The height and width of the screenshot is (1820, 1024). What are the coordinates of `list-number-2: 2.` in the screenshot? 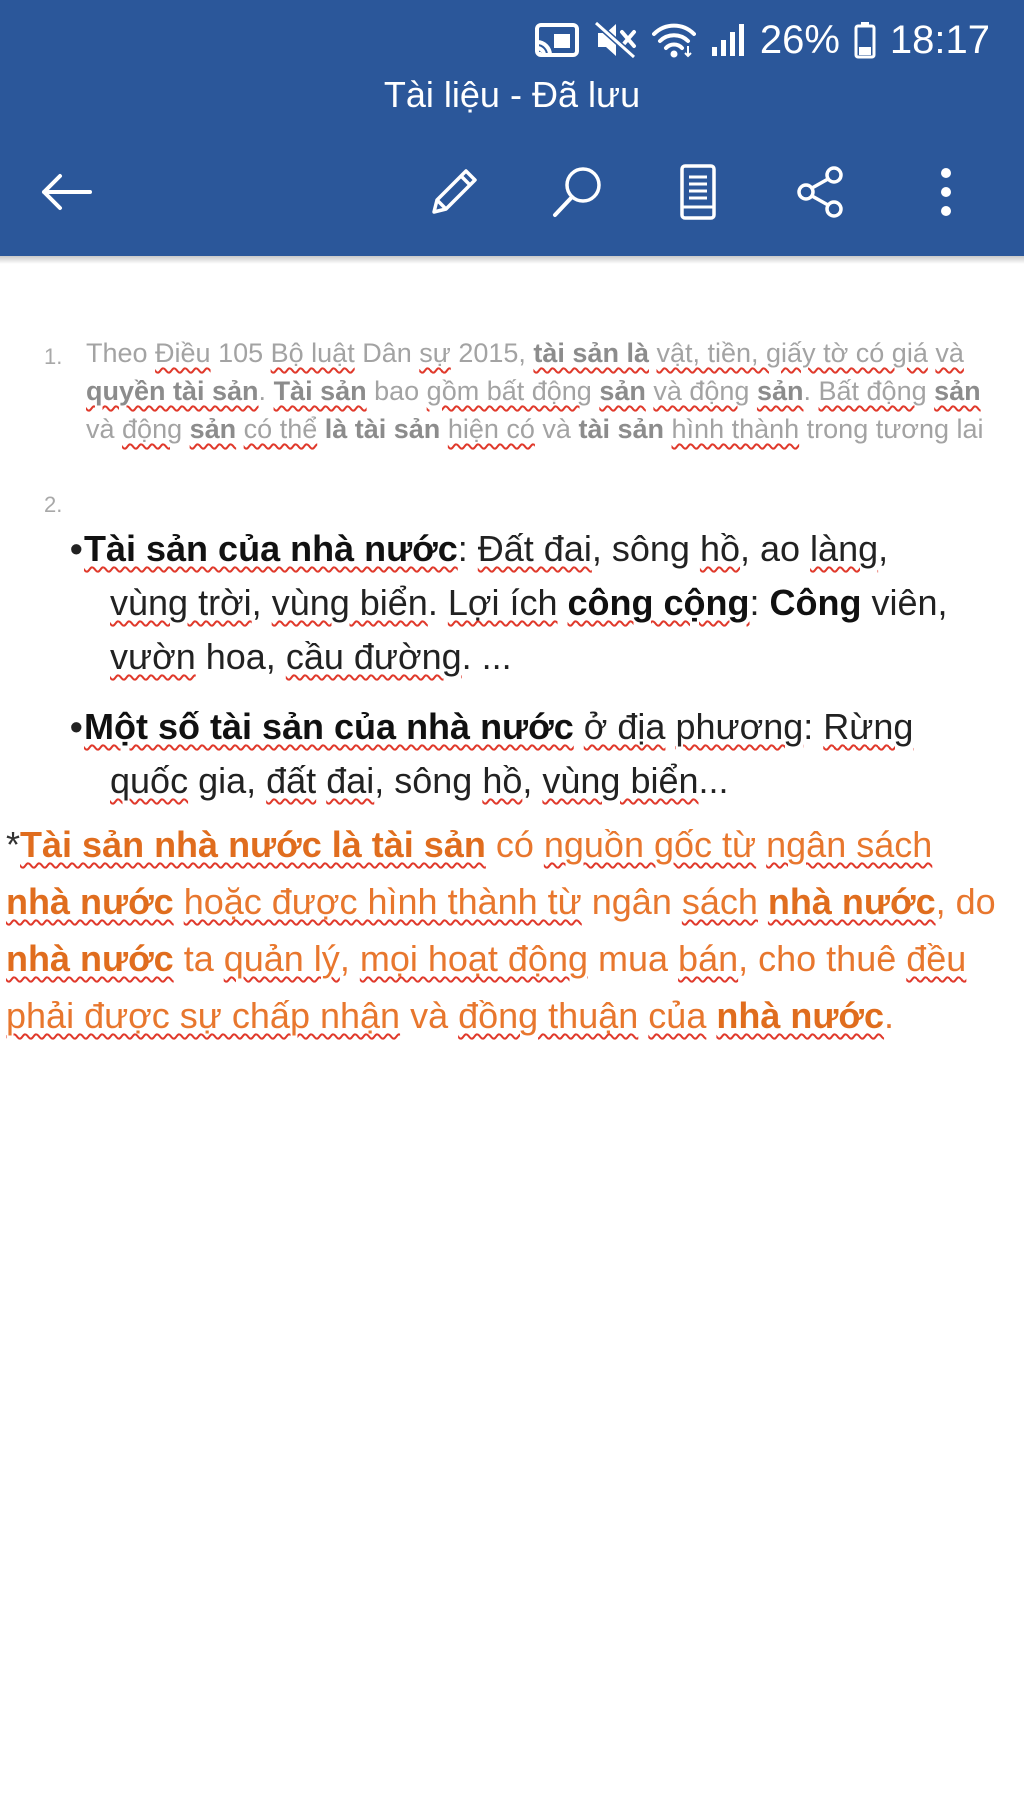 It's located at (53, 504).